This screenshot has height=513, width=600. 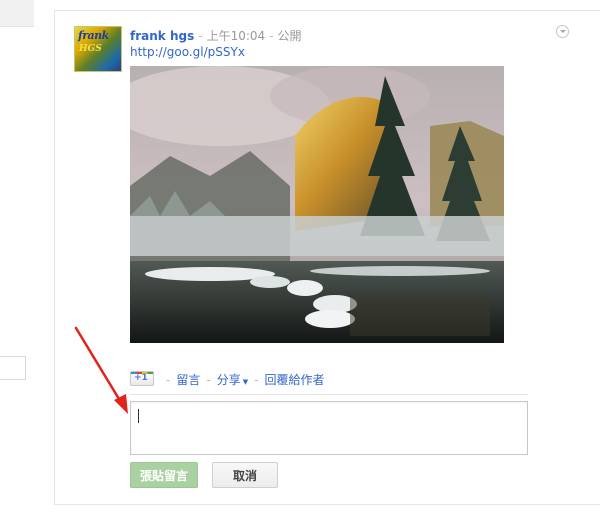 I want to click on left-panel-input, so click(x=13, y=368).